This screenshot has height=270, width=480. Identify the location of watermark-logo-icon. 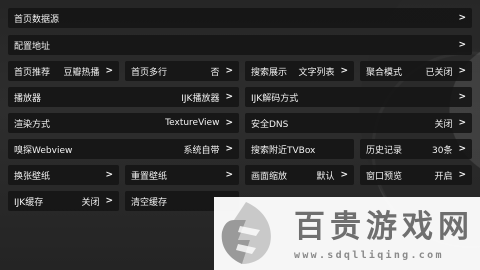
(246, 233).